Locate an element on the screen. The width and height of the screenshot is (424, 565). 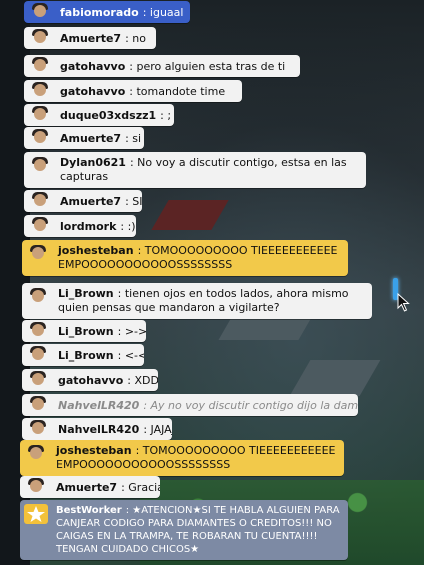
star-badge-icon is located at coordinates (36, 514).